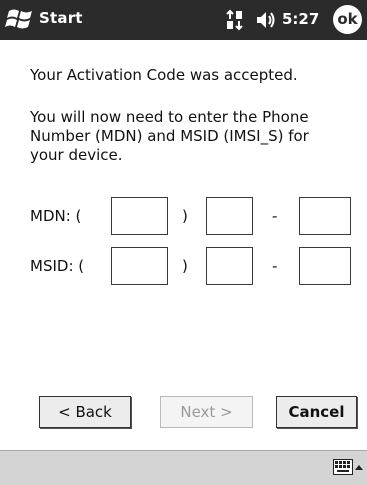 The image size is (367, 485). Describe the element at coordinates (229, 216) in the screenshot. I see `mdn-prefix-field` at that location.